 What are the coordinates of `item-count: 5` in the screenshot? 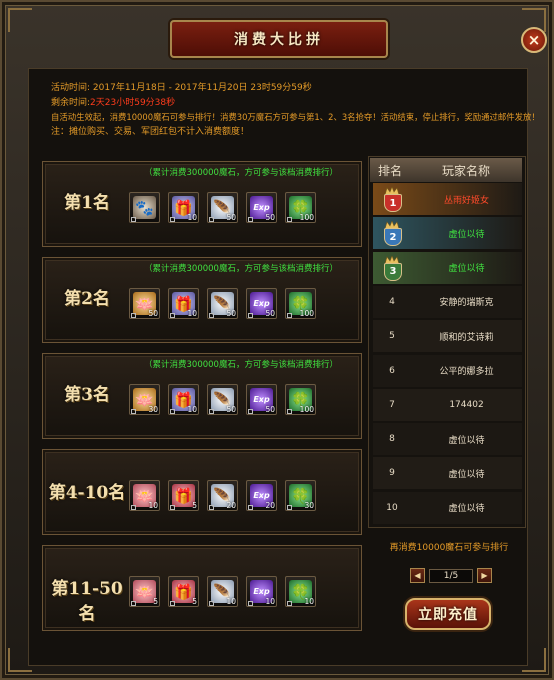 It's located at (194, 505).